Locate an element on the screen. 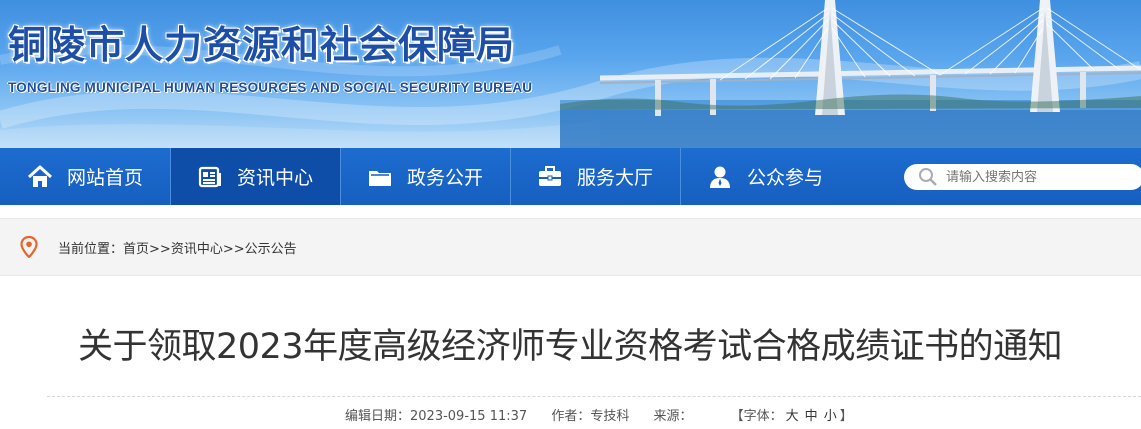  breadcrumb-item-home: 首页 is located at coordinates (136, 249).